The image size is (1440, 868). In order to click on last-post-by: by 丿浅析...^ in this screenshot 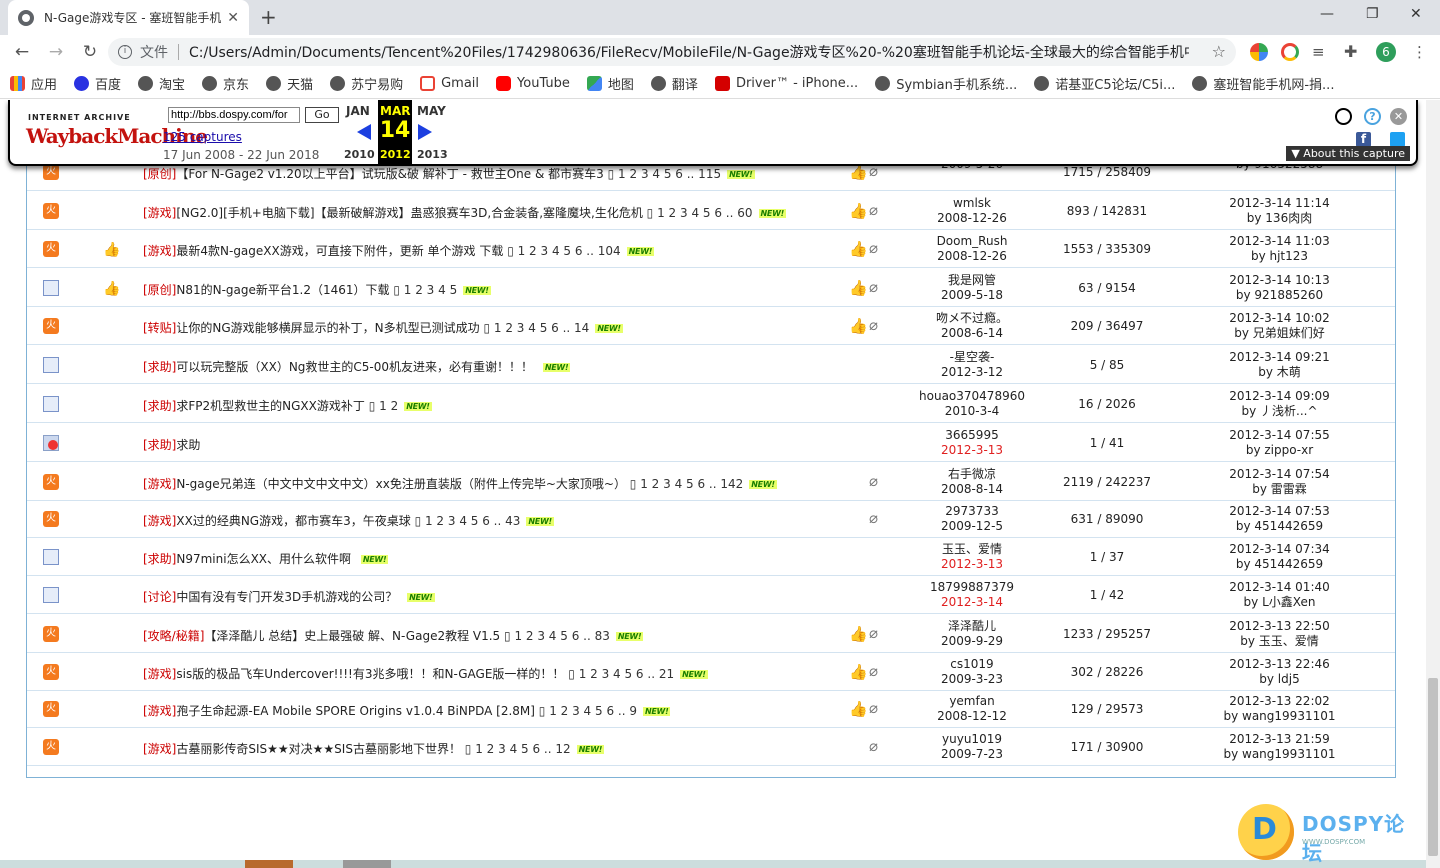, I will do `click(1279, 411)`.